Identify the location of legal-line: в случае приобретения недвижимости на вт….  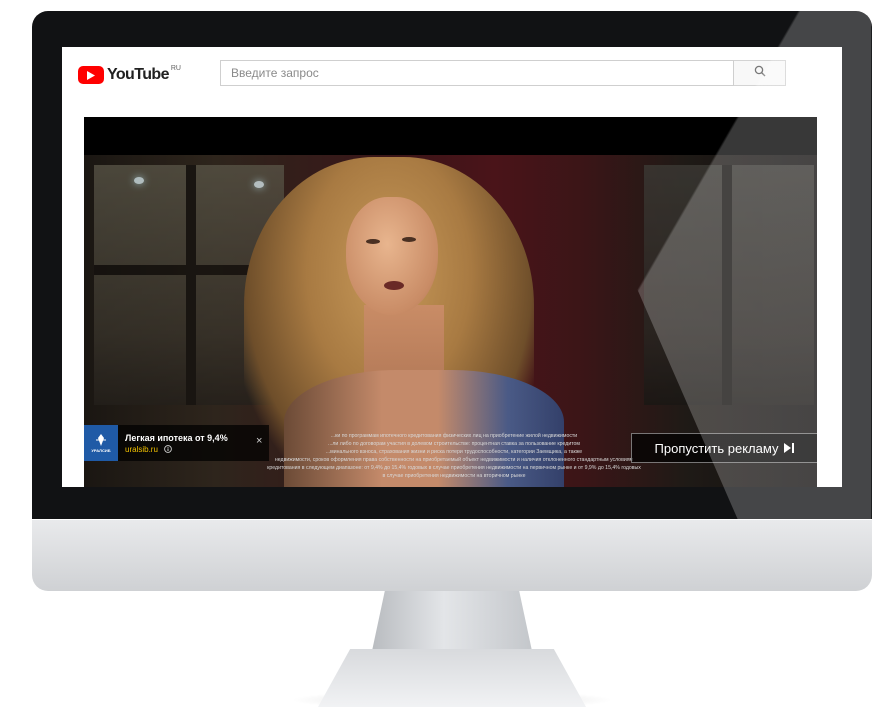
(454, 476).